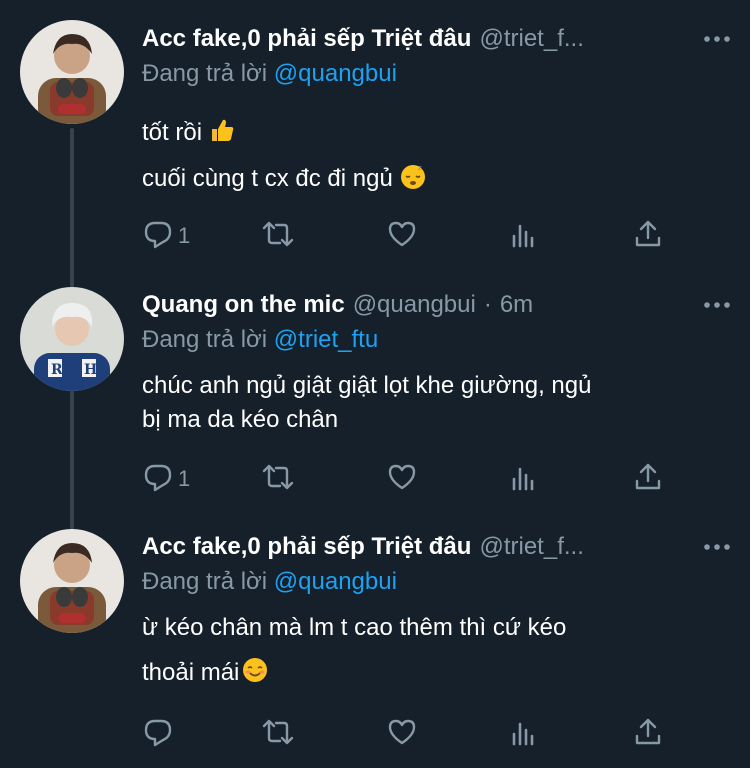 This screenshot has width=750, height=768. I want to click on smiling-face-emoji, so click(255, 673).